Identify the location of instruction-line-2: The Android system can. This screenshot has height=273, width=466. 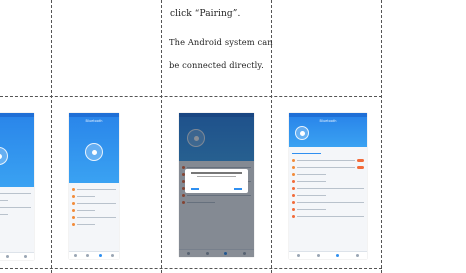
(221, 42).